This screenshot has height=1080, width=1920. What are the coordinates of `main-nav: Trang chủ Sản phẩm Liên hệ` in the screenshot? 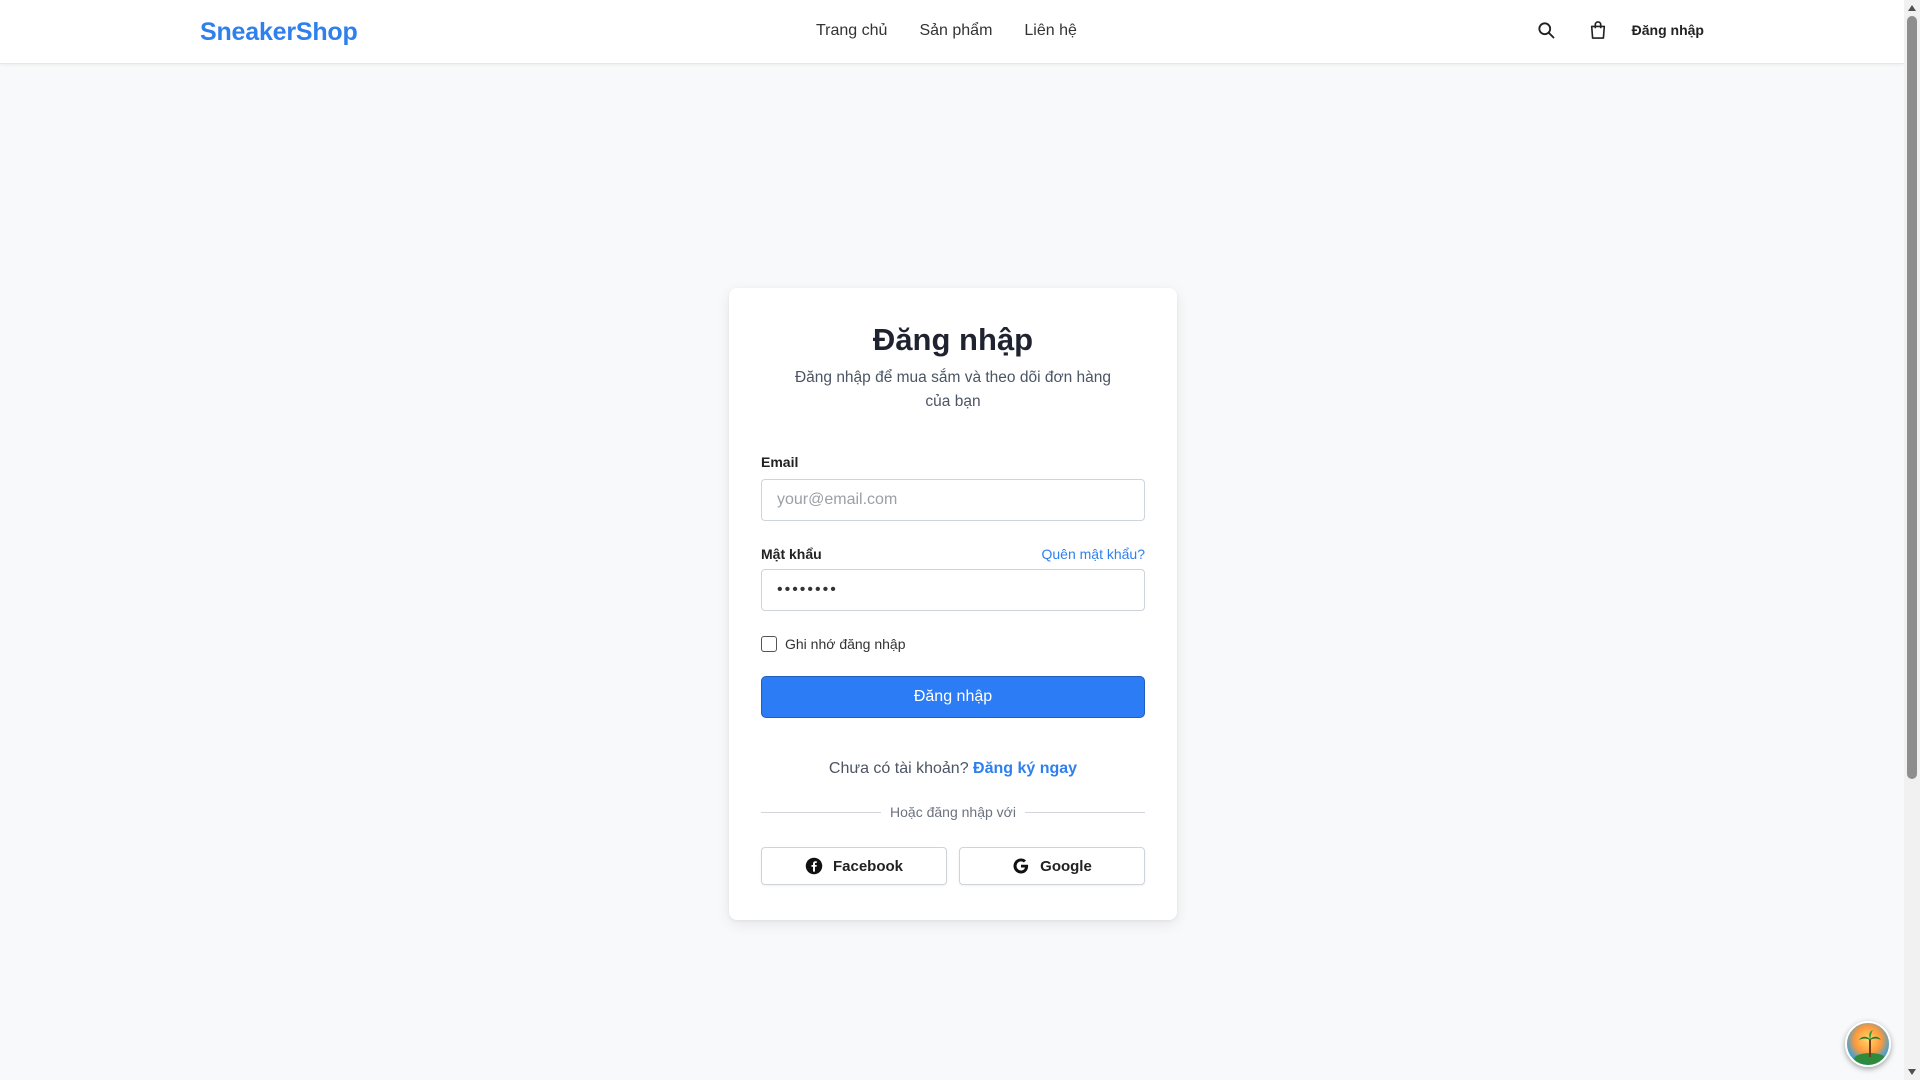 It's located at (946, 31).